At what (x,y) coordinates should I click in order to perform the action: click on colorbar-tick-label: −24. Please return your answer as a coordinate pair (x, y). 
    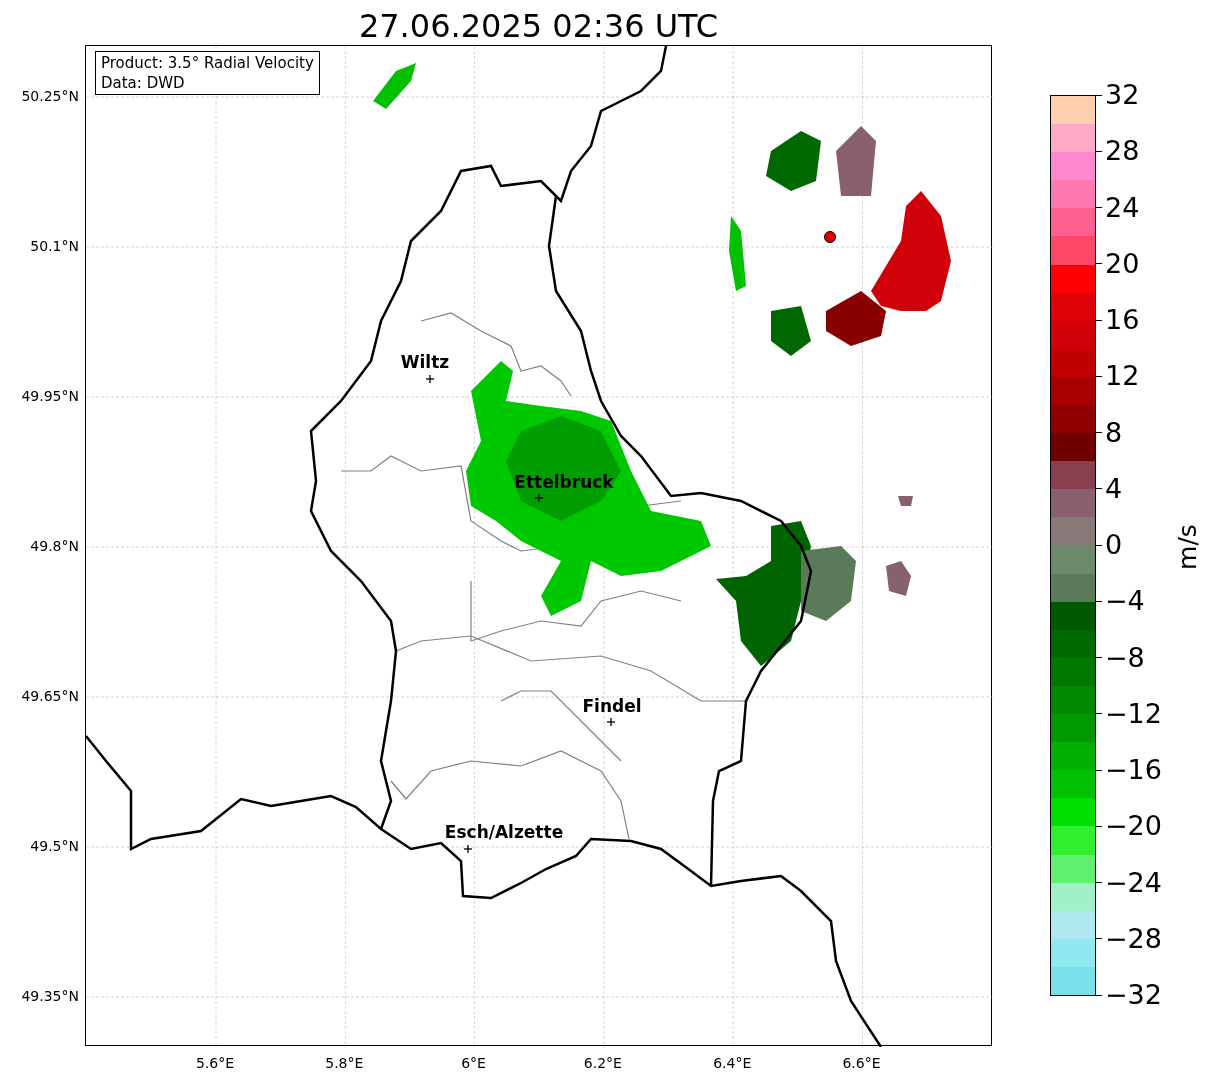
    Looking at the image, I should click on (1133, 882).